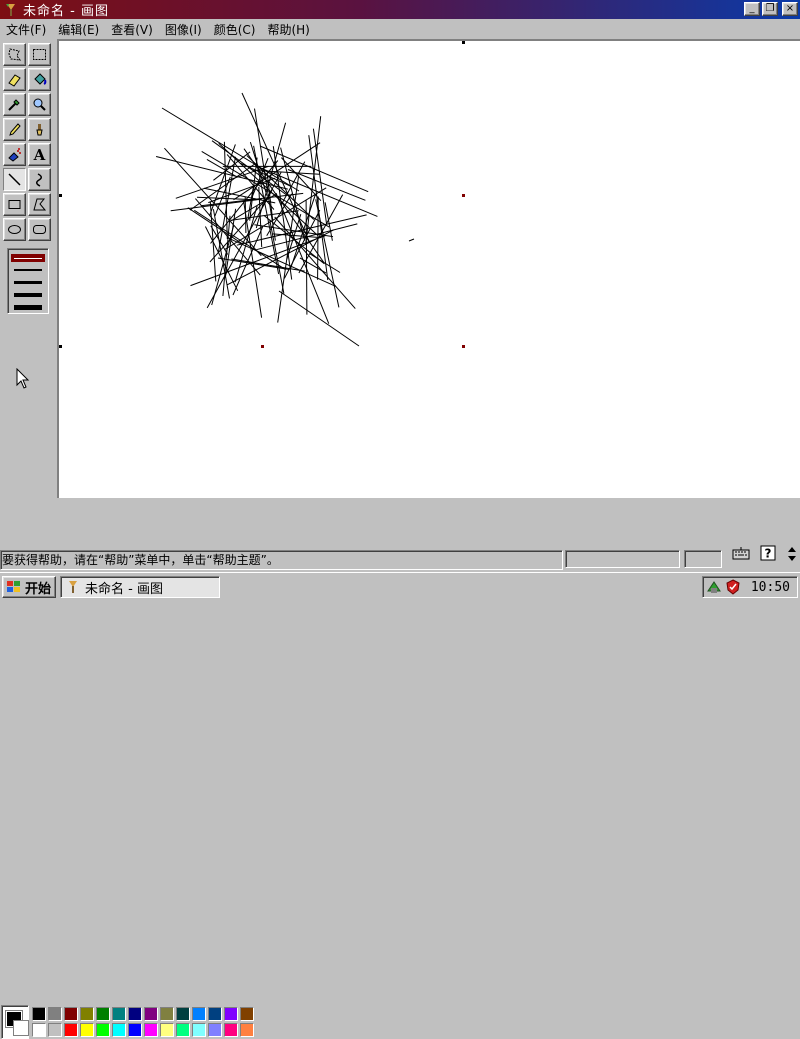 The height and width of the screenshot is (1039, 800). I want to click on brush-tool, so click(39, 129).